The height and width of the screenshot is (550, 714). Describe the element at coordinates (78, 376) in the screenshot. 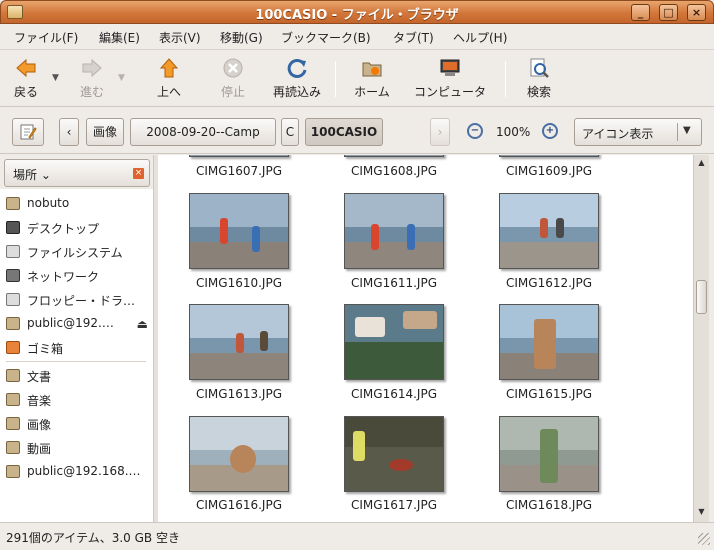

I see `sidebar-item-documents: 文書` at that location.